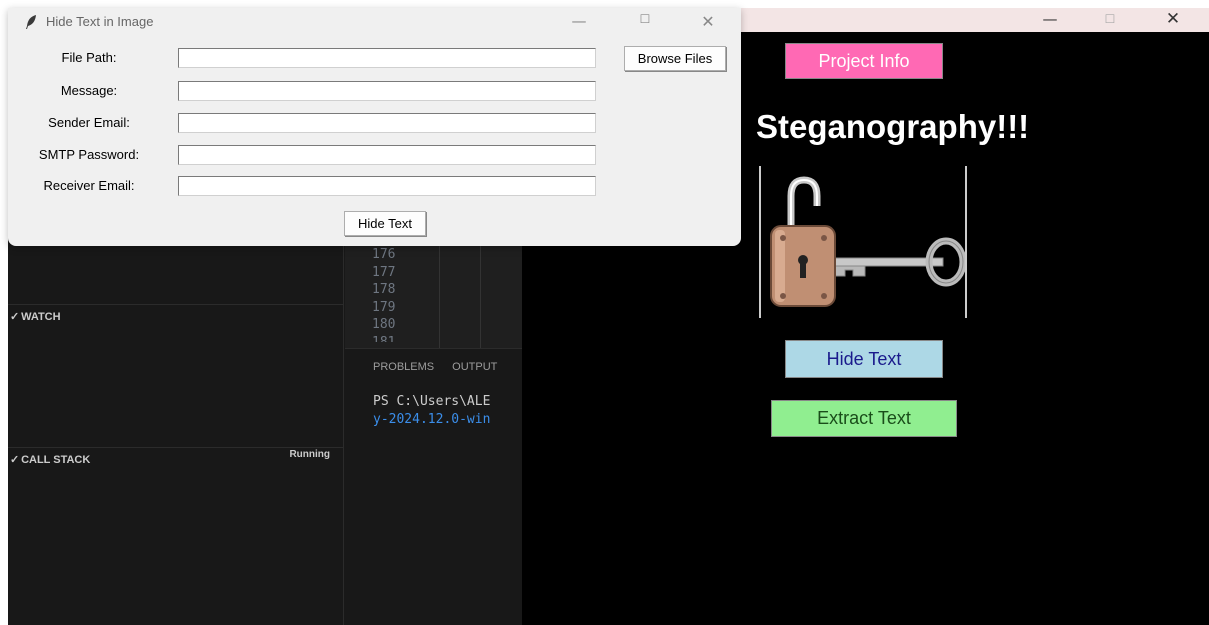 The height and width of the screenshot is (625, 1209). I want to click on terminal-tabs: PROBLEMS OUTPUT, so click(444, 367).